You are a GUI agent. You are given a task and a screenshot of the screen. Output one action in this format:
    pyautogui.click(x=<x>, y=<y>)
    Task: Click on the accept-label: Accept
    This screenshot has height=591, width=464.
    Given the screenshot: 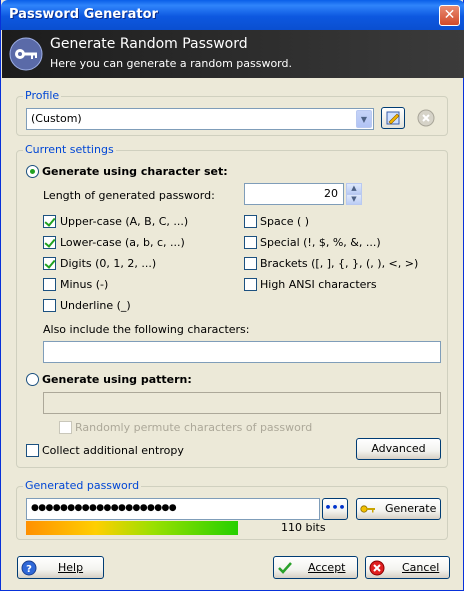 What is the action you would take?
    pyautogui.click(x=327, y=567)
    